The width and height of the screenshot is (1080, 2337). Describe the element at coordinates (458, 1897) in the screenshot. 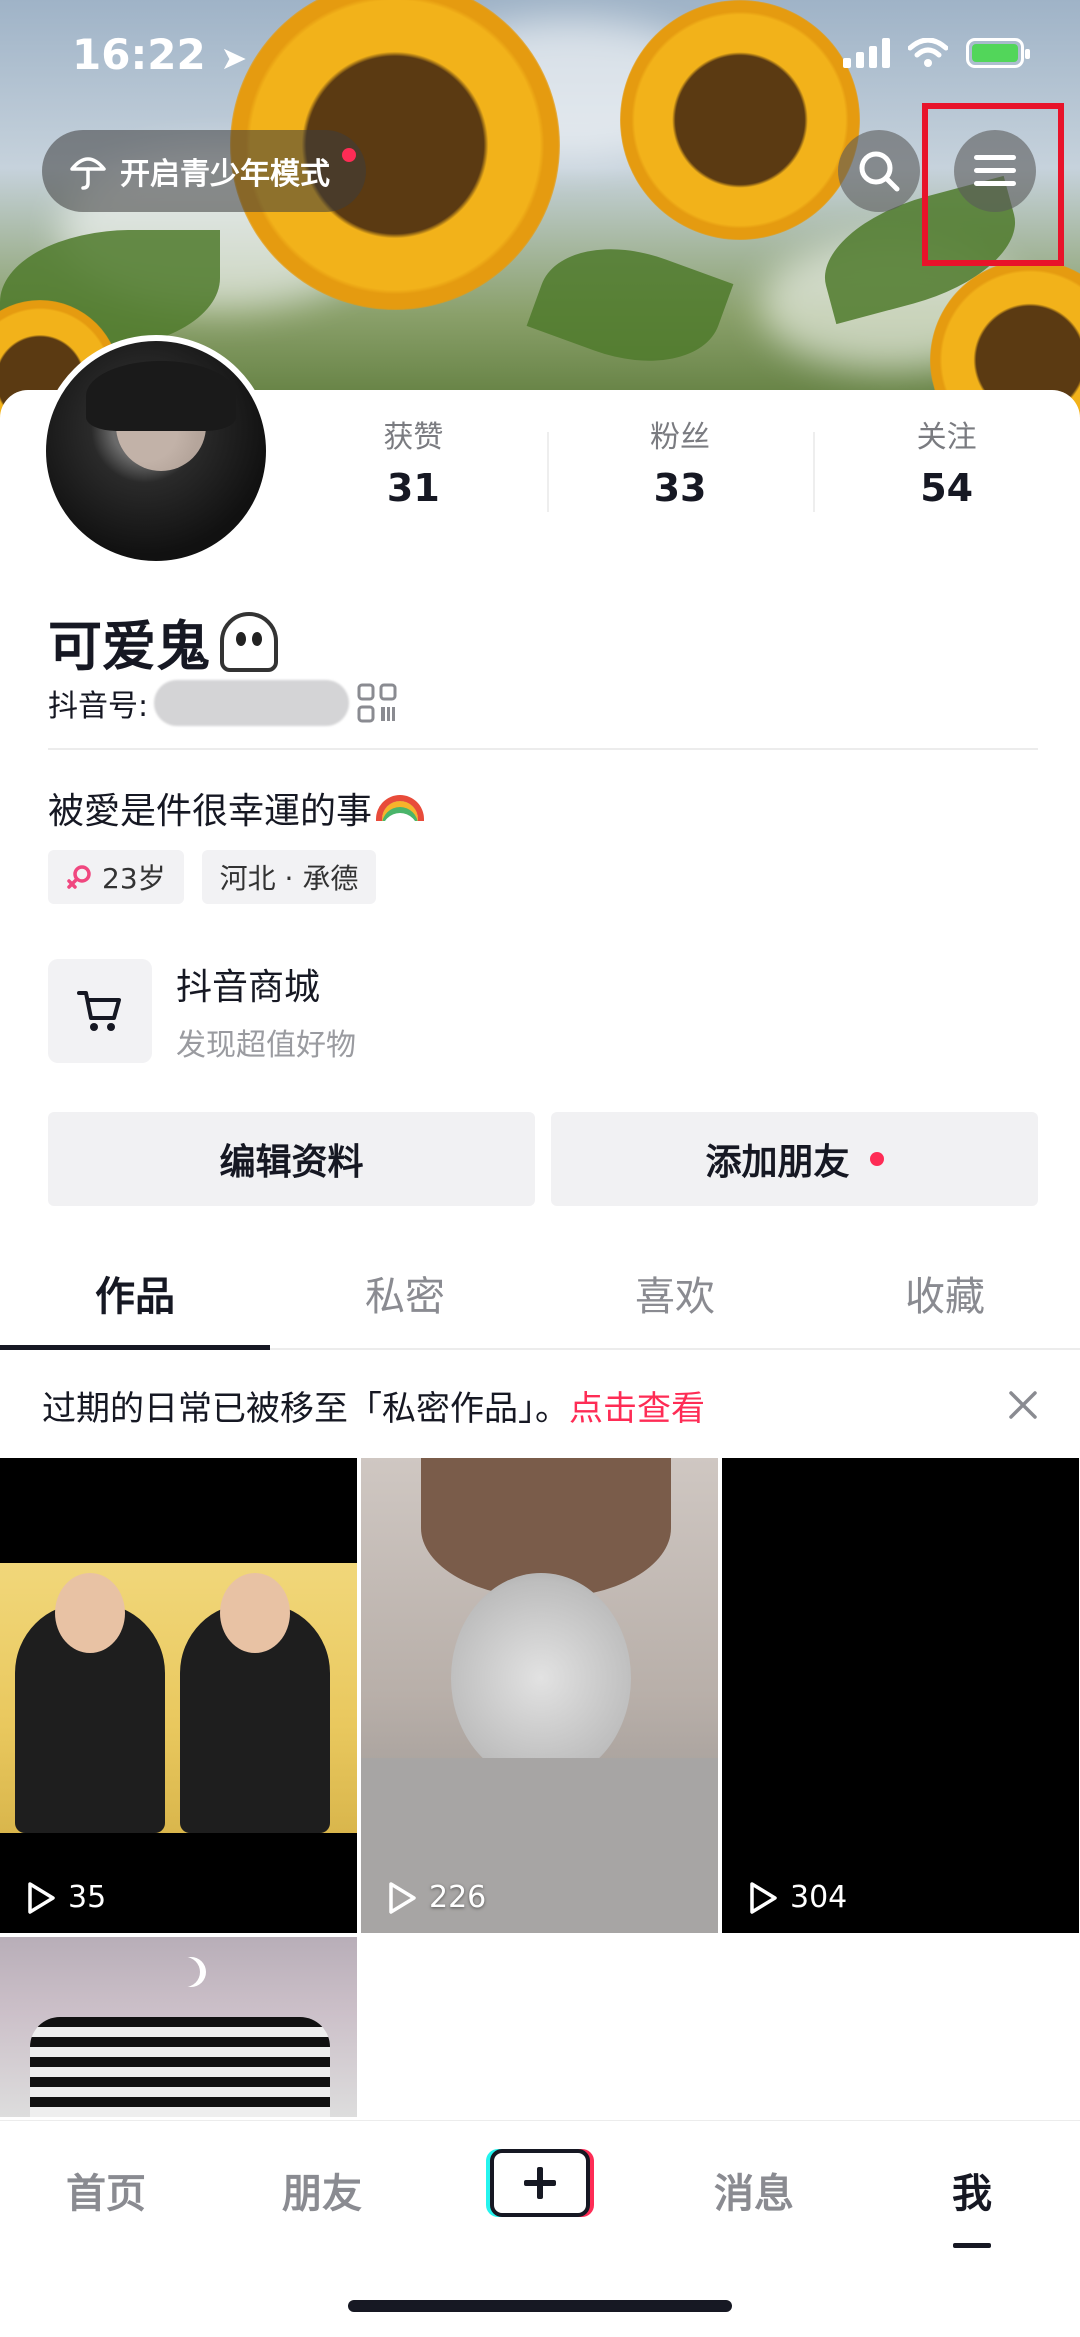

I see `play-count-text: 226` at that location.